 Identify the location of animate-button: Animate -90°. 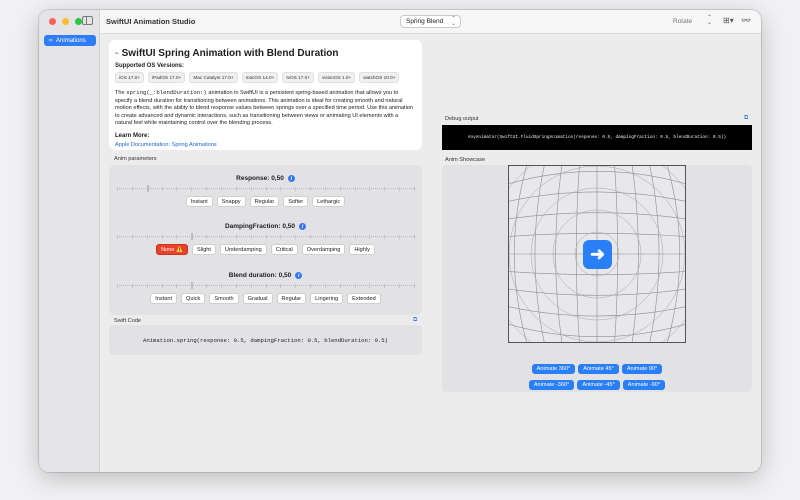
(644, 385).